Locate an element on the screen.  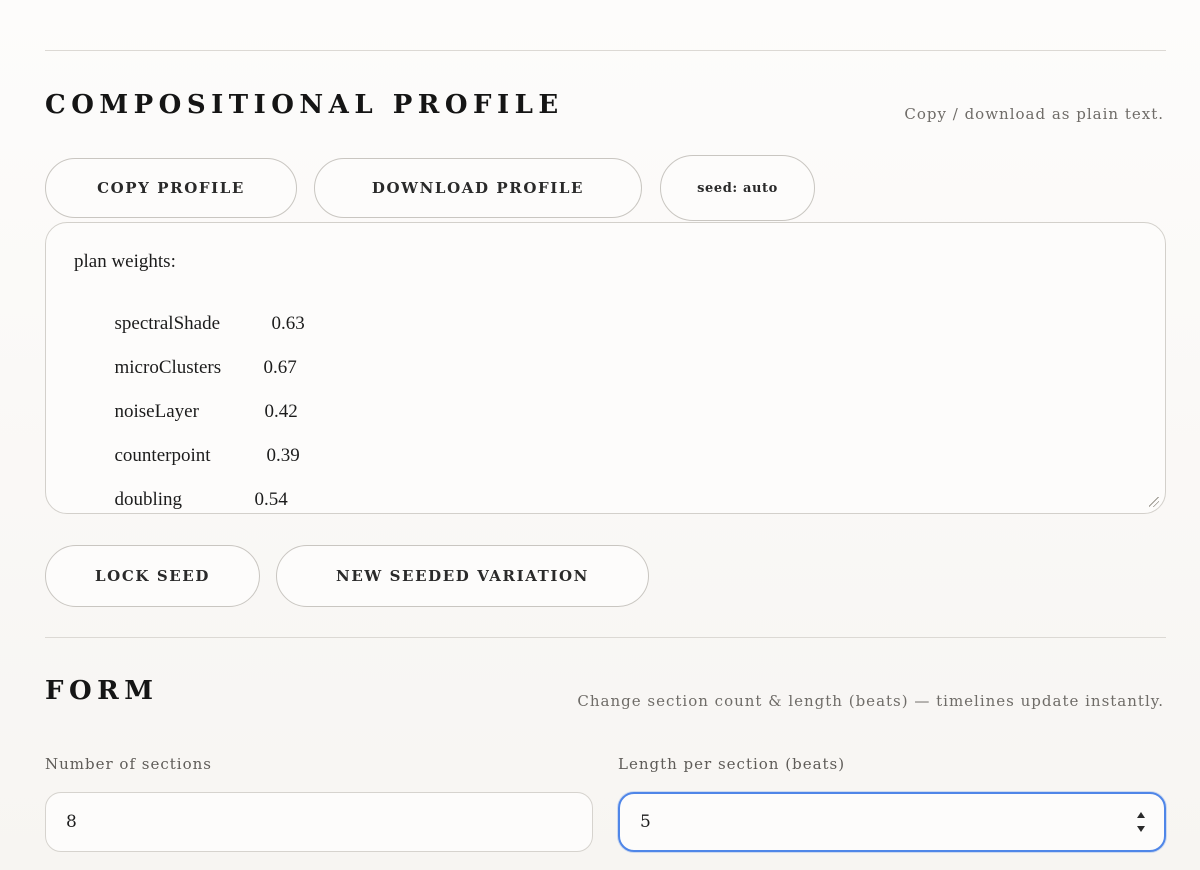
sections-input: 8 is located at coordinates (319, 822).